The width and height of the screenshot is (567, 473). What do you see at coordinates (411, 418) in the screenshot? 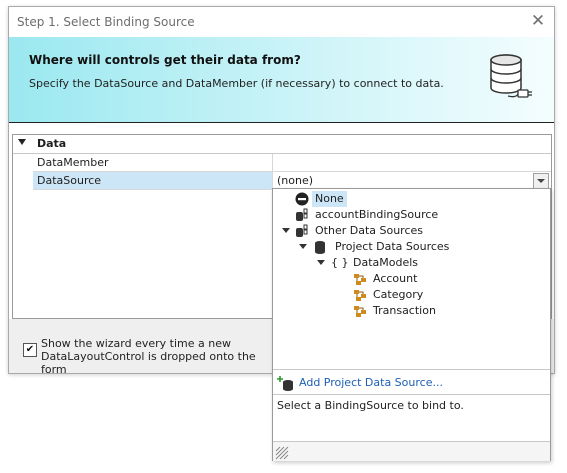
I see `description-panel: Select a BindingSource to bind to.` at bounding box center [411, 418].